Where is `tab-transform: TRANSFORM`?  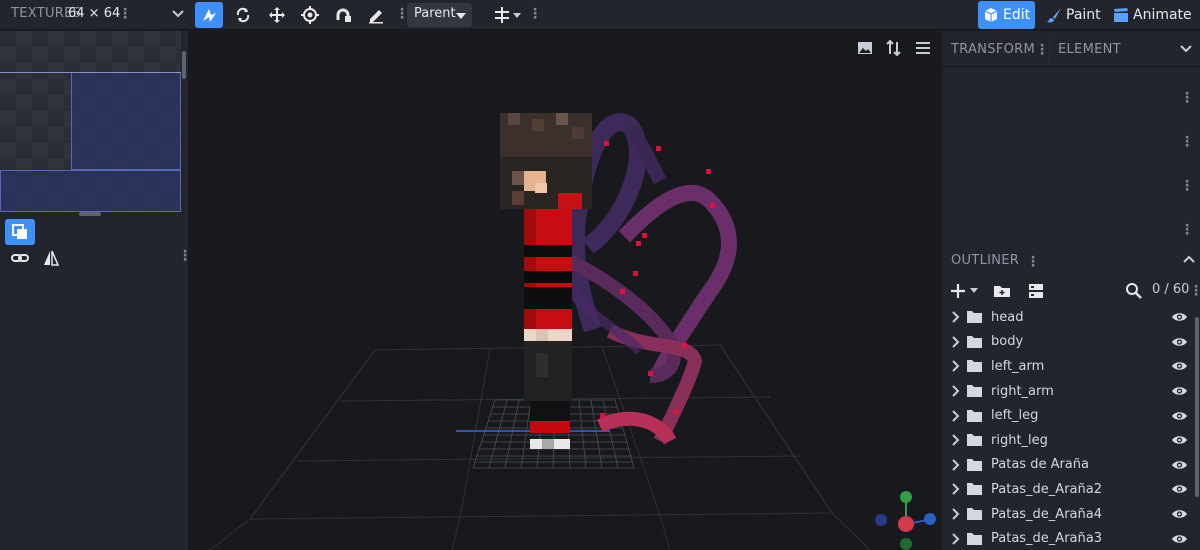 tab-transform: TRANSFORM is located at coordinates (993, 49).